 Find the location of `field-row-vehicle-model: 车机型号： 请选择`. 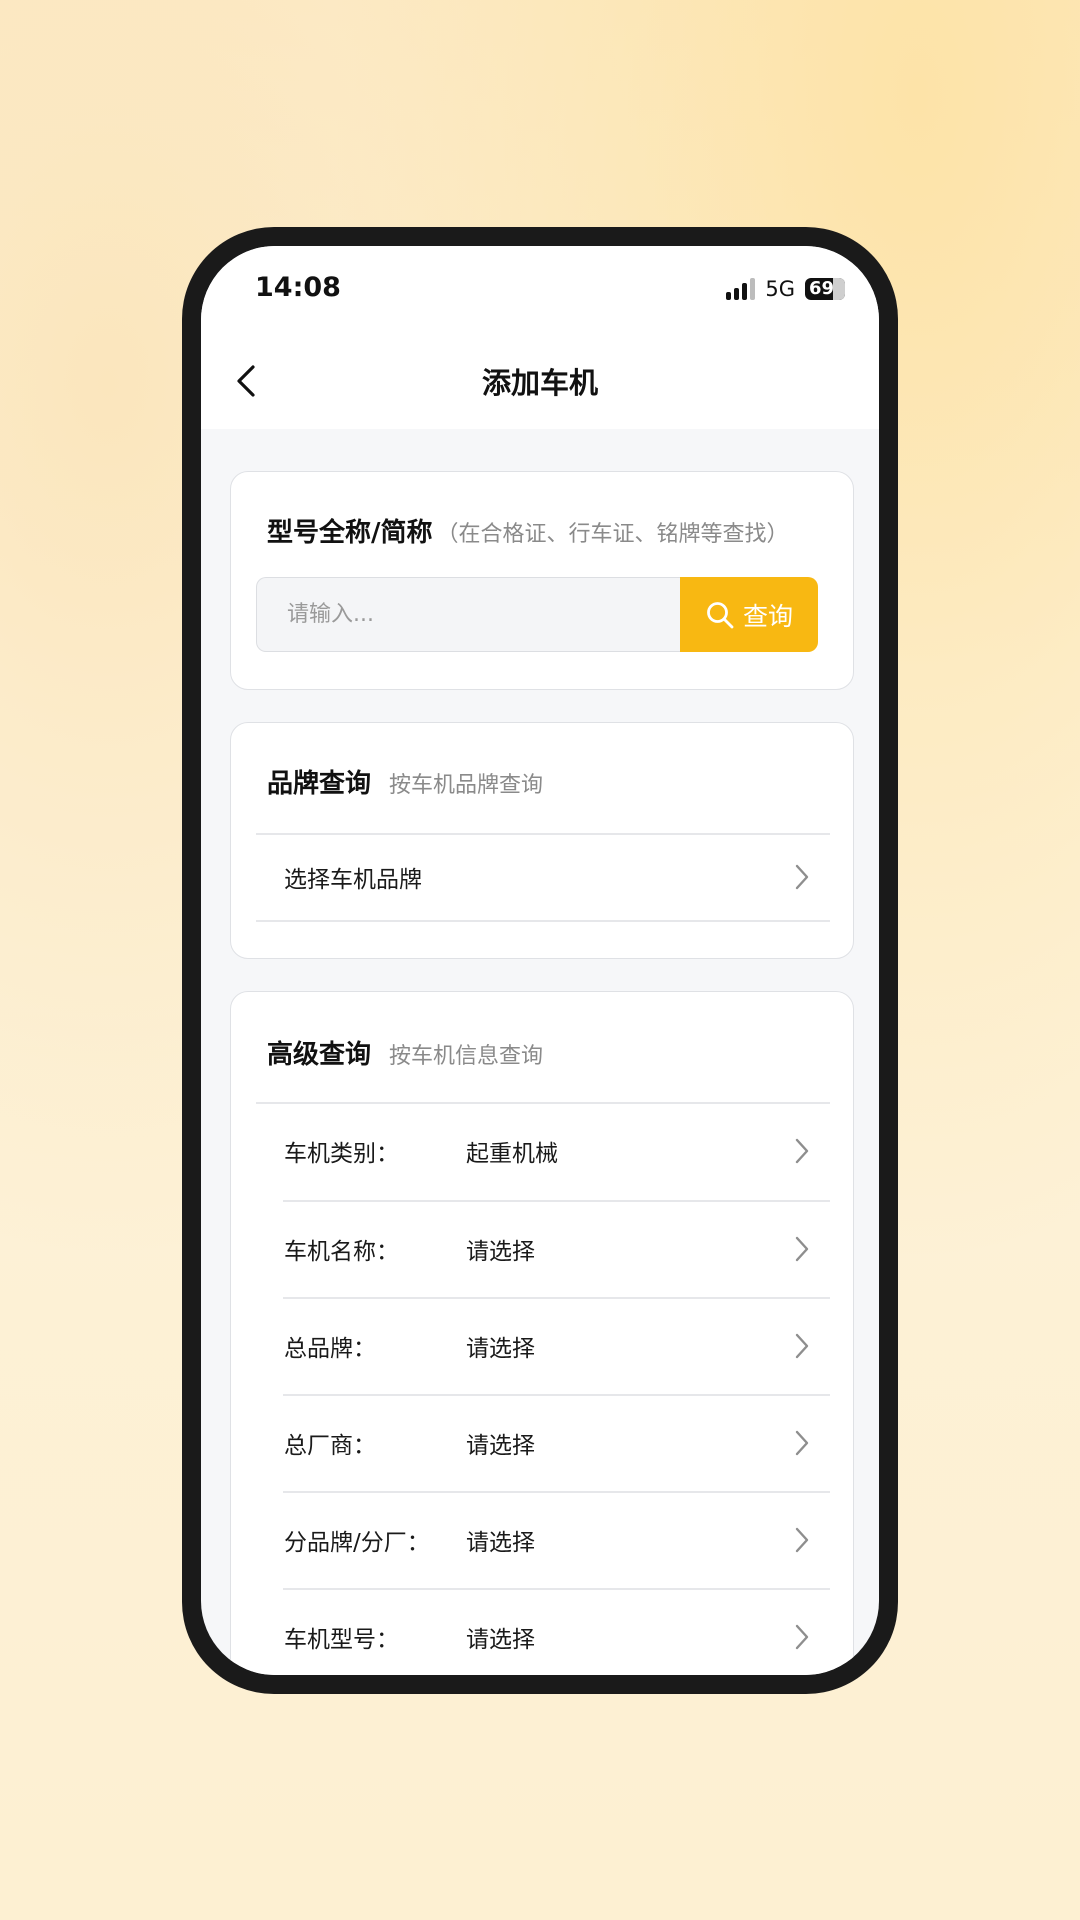

field-row-vehicle-model: 车机型号： 请选择 is located at coordinates (549, 1632).